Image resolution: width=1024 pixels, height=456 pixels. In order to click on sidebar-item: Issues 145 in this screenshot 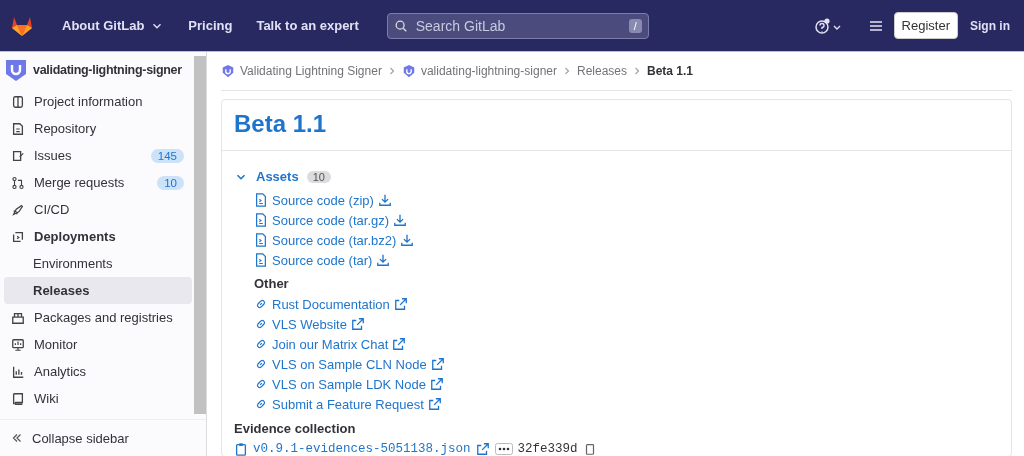, I will do `click(98, 155)`.